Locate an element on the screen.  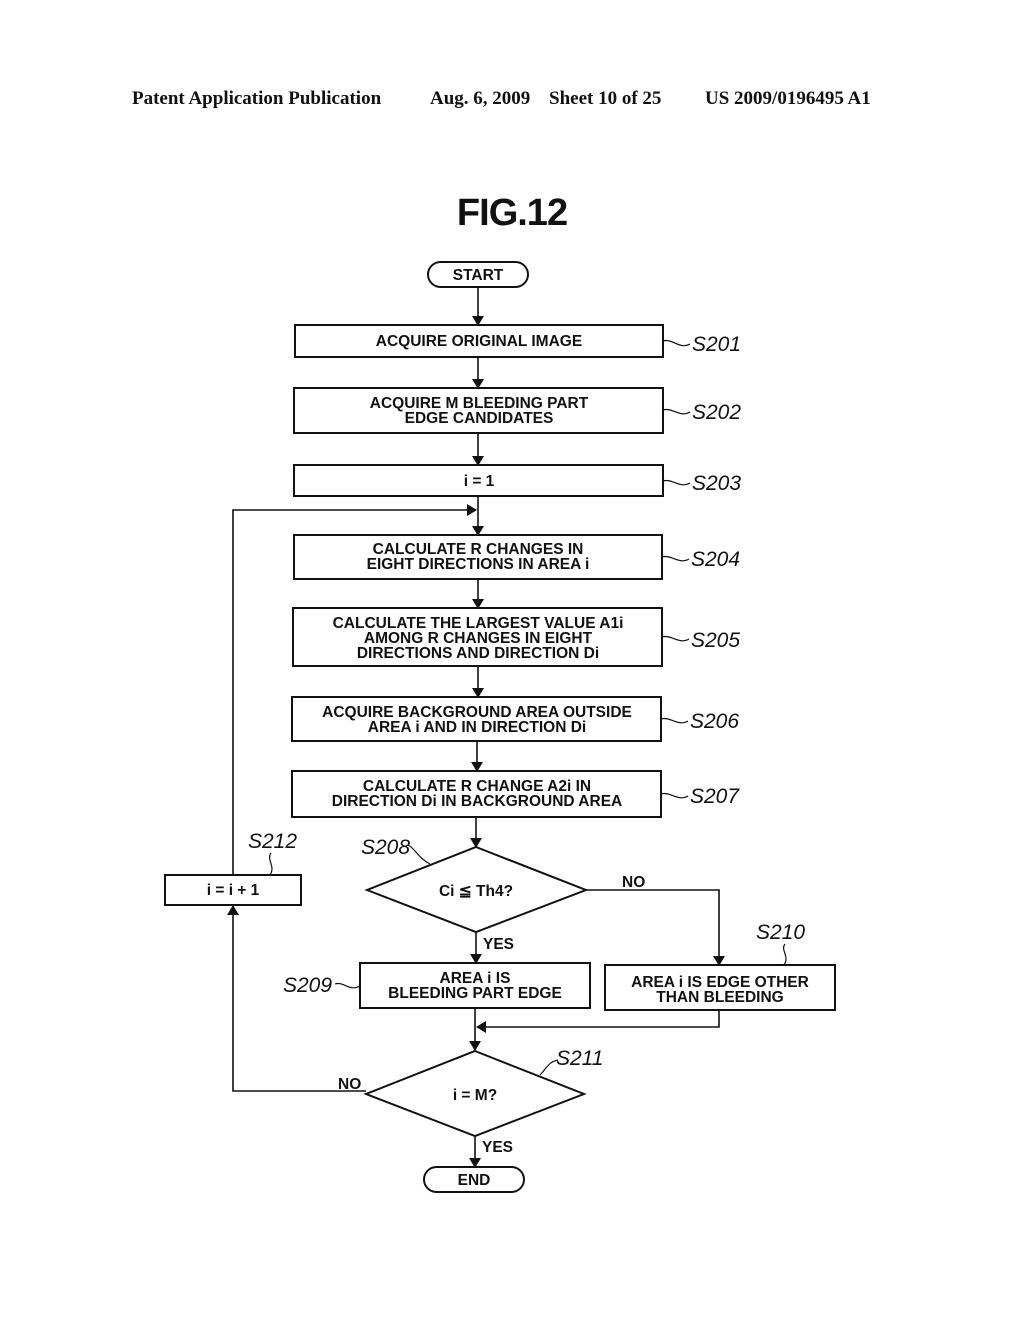
step-s210: AREA i IS EDGE OTHER THAN BLEEDING S210 is located at coordinates (720, 966).